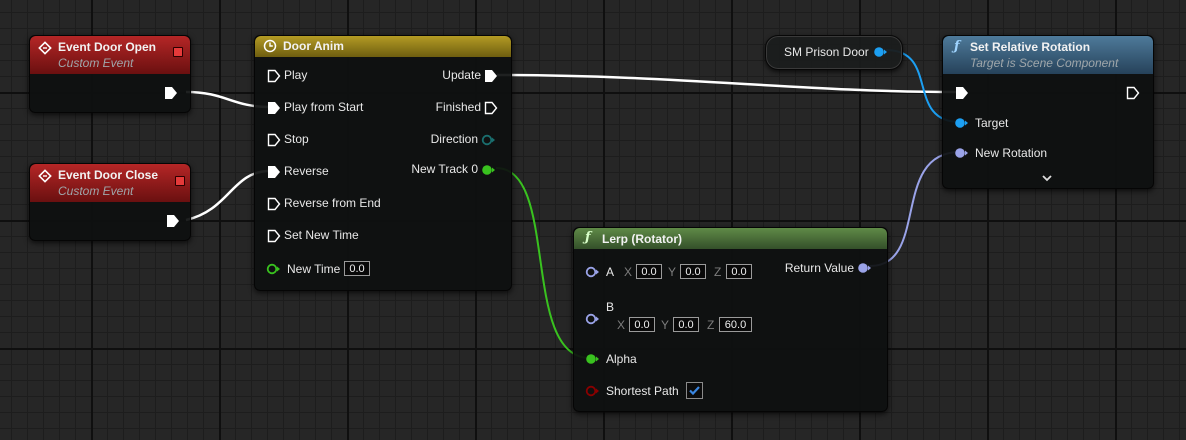 This screenshot has height=440, width=1186. I want to click on rotator-out-pin-icon, so click(865, 268).